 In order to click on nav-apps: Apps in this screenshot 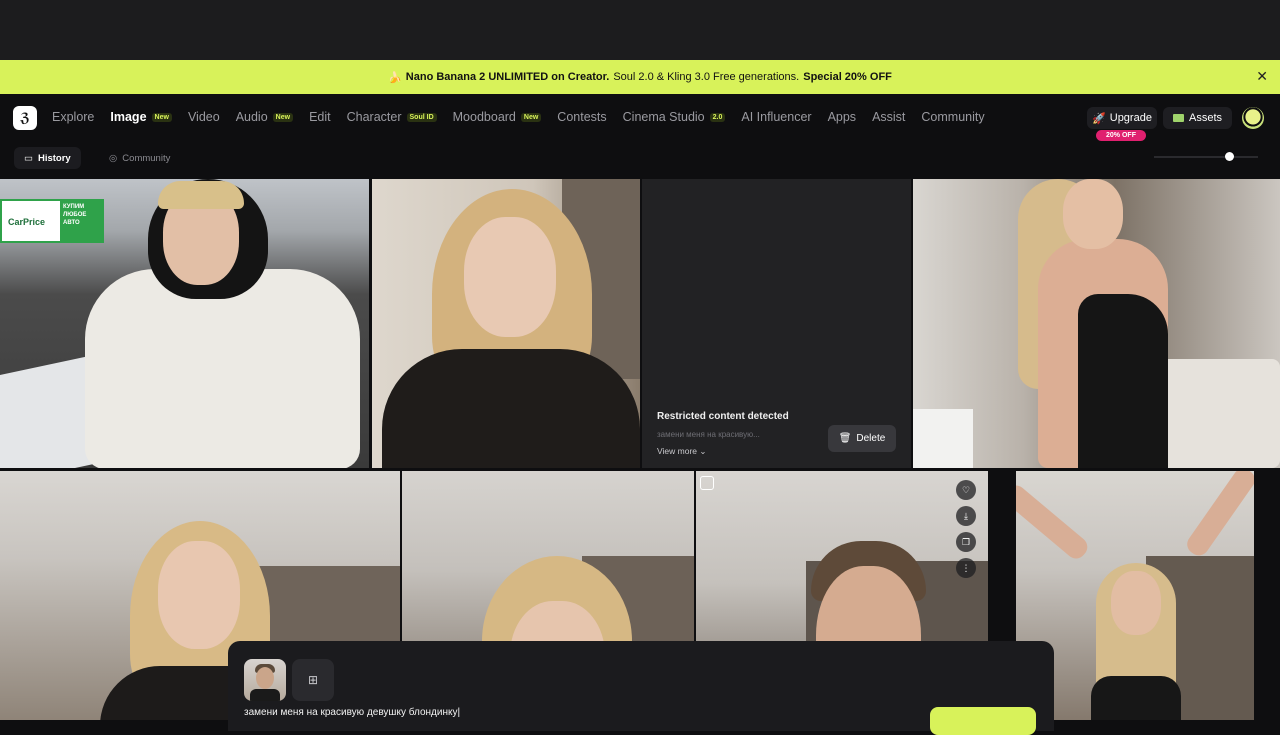, I will do `click(842, 117)`.